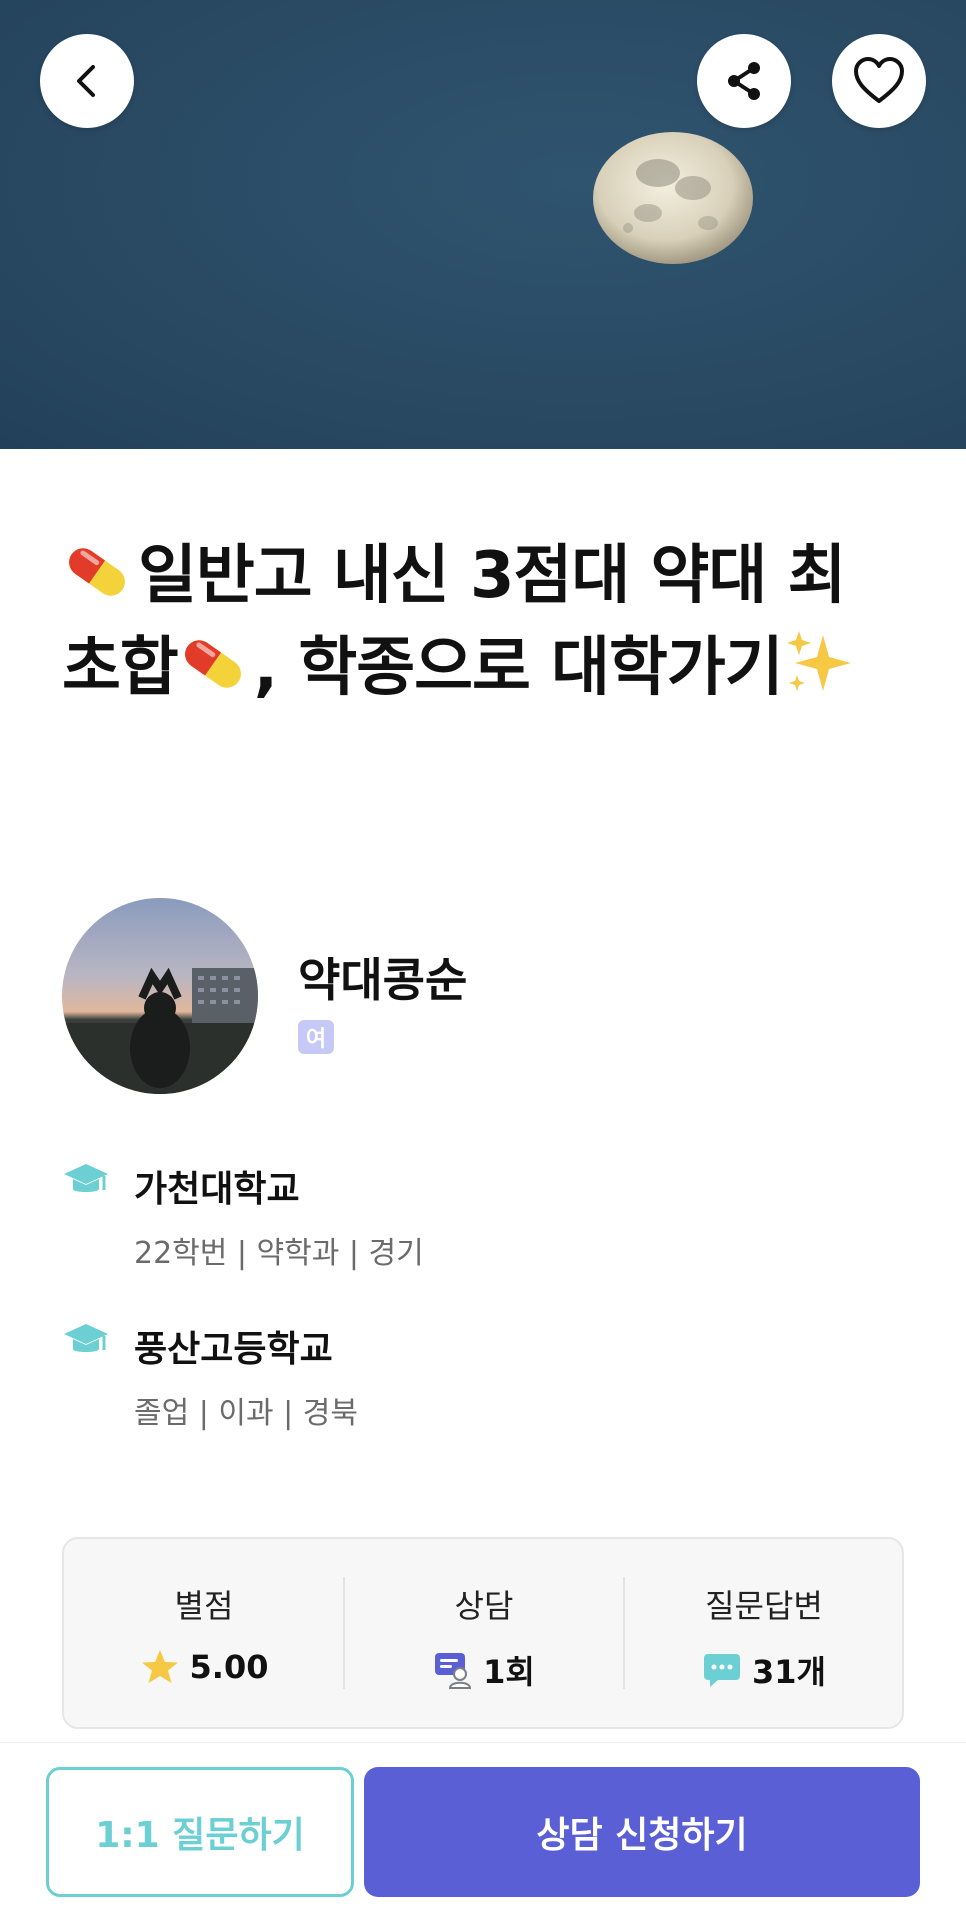 Image resolution: width=966 pixels, height=1917 pixels. I want to click on consult-icon, so click(453, 1671).